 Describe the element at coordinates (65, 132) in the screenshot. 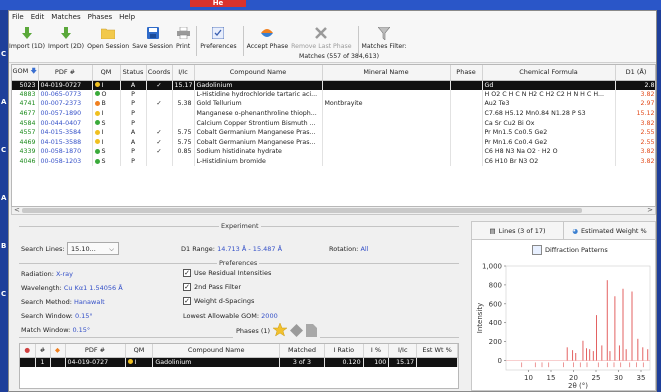

I see `pdf-cell: 04-015-3584` at that location.